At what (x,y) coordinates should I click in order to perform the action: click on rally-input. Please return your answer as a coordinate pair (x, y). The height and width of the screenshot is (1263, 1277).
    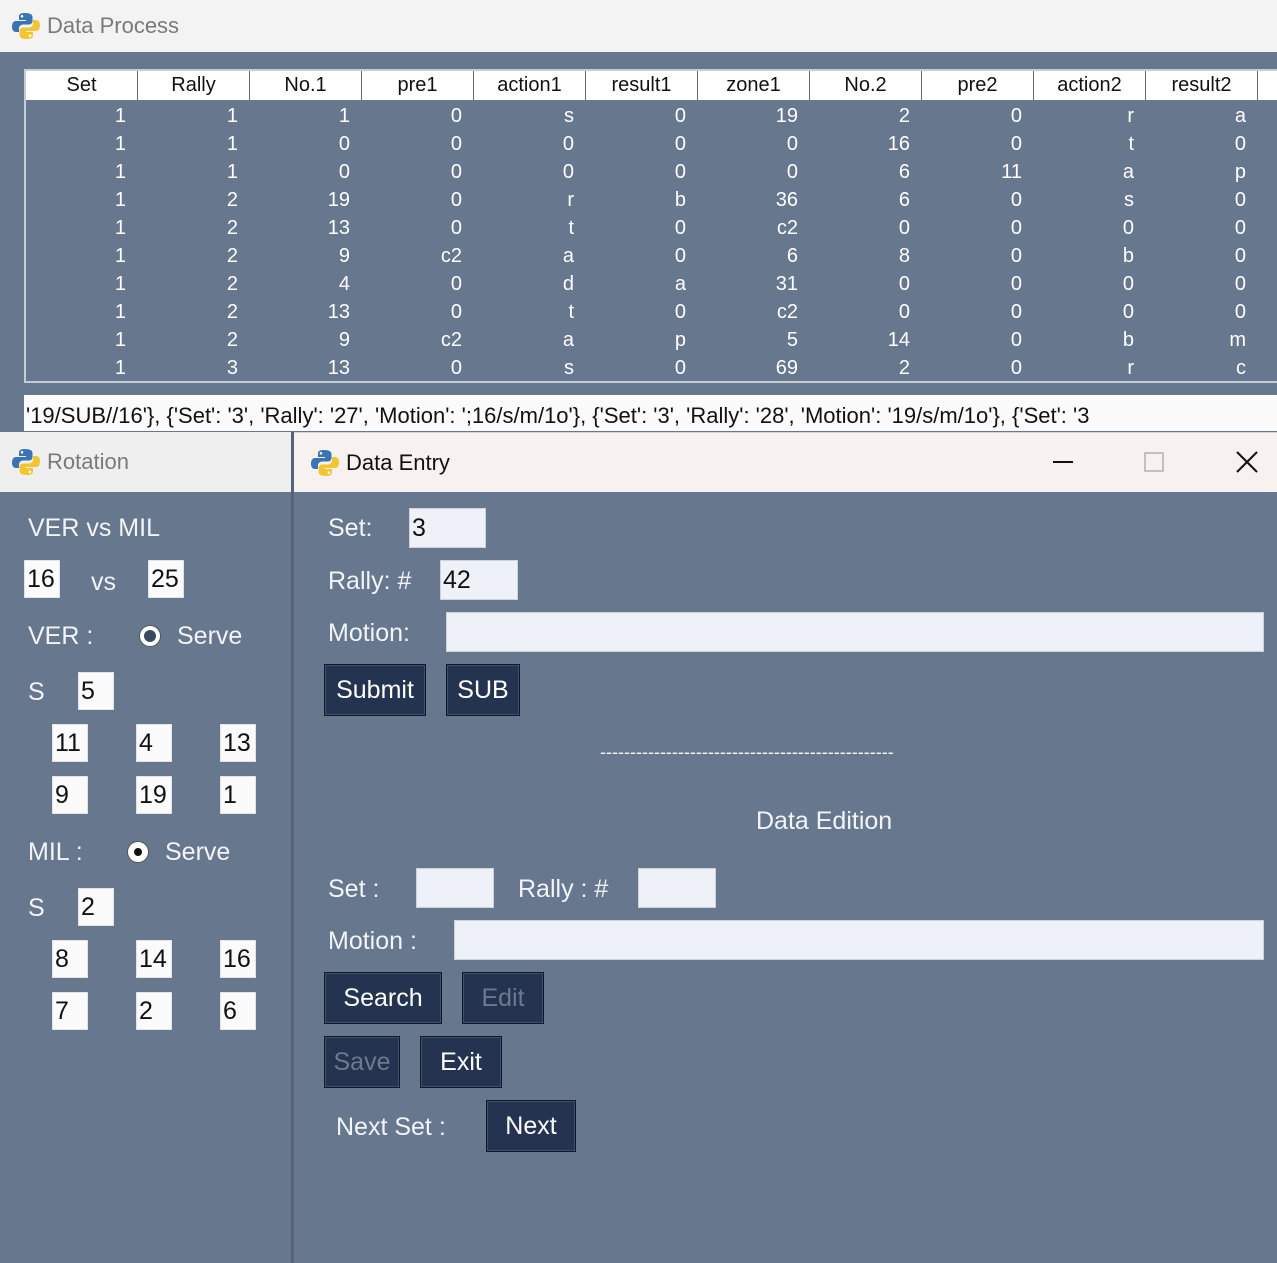
    Looking at the image, I should click on (479, 580).